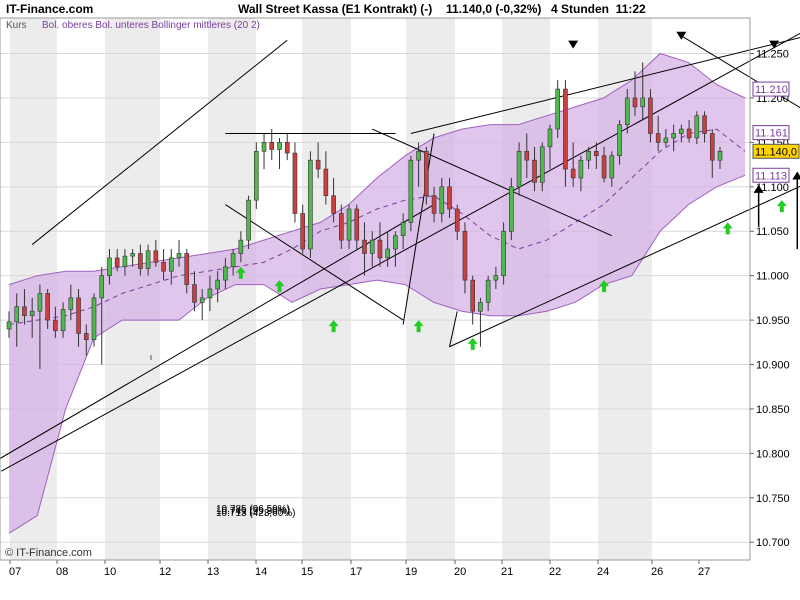  I want to click on y-tick-label: 10.900, so click(773, 366).